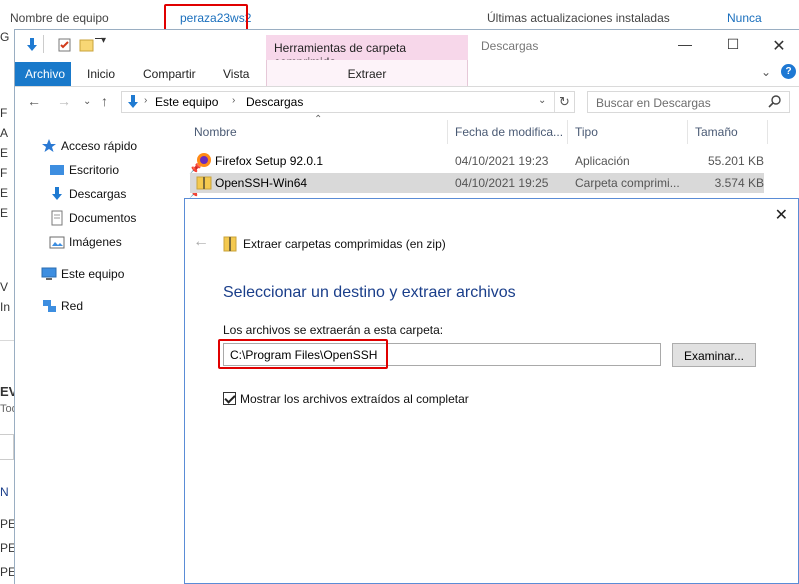 This screenshot has width=799, height=584. I want to click on toolbar-line, so click(100, 38).